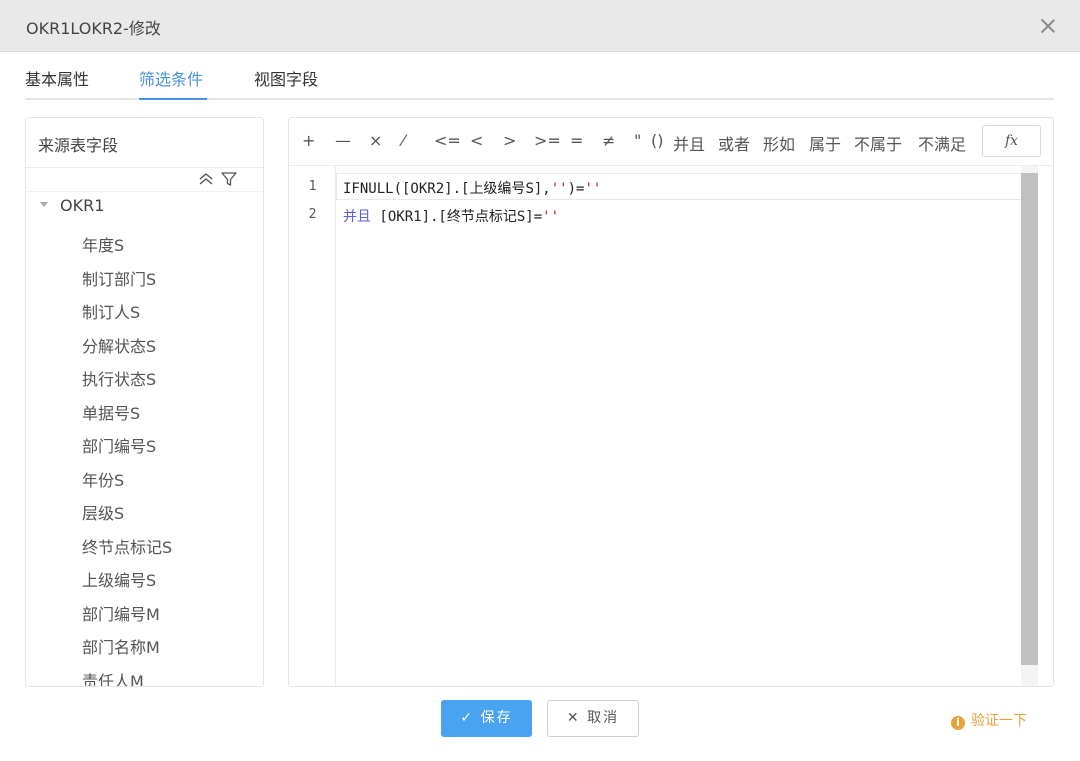 The width and height of the screenshot is (1080, 761). Describe the element at coordinates (509, 140) in the screenshot. I see `op-greater: >` at that location.